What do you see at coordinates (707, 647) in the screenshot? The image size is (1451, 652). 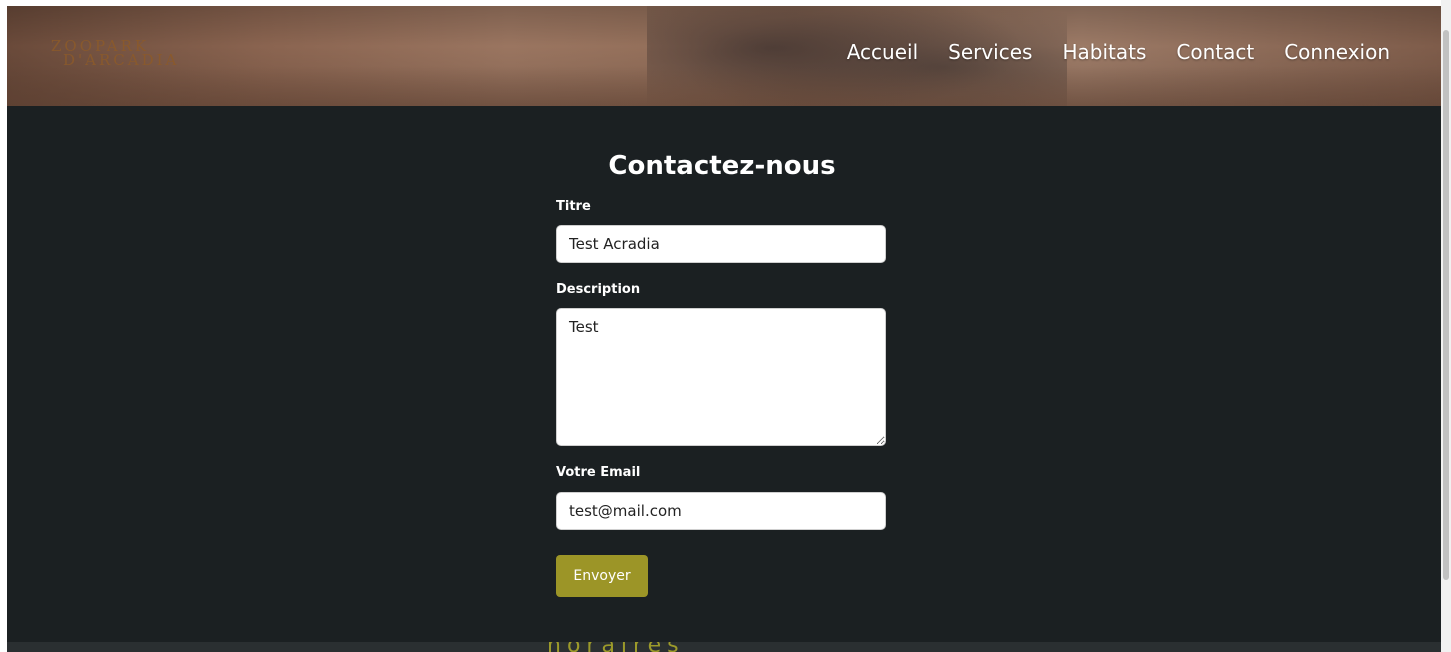 I see `footer-heading: horaires d'ouverture` at bounding box center [707, 647].